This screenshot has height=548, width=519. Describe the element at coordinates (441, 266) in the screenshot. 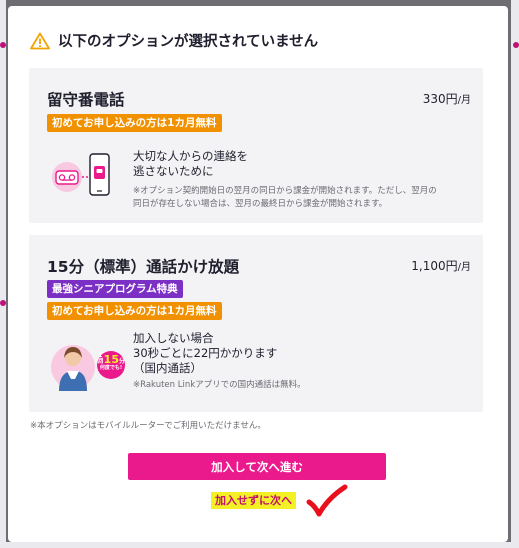

I see `option-price: 1,100円/月` at that location.